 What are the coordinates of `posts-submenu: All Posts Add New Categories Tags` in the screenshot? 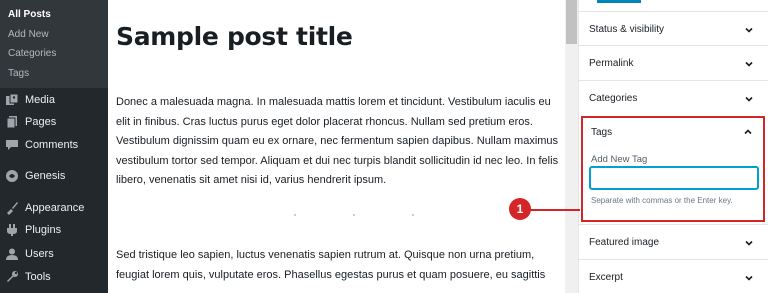 It's located at (54, 44).